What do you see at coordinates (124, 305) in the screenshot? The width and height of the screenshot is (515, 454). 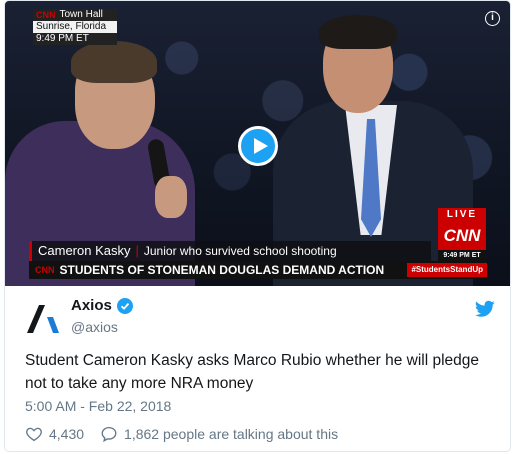 I see `verified-badge-icon` at bounding box center [124, 305].